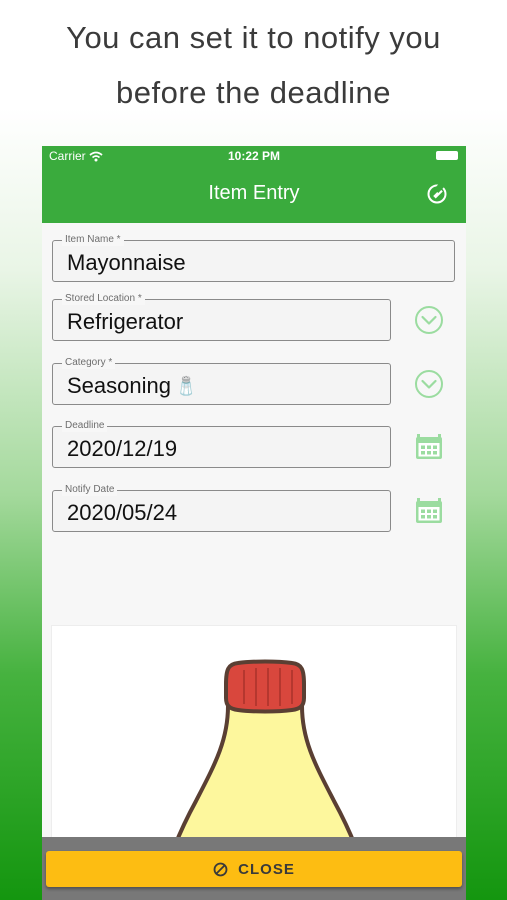 The width and height of the screenshot is (507, 900). I want to click on item-name-value: Mayonnaise, so click(126, 263).